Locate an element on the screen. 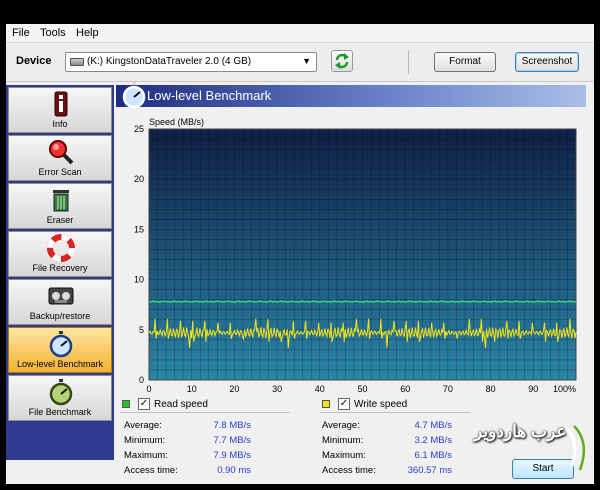  x-tick-label: 70 is located at coordinates (448, 389).